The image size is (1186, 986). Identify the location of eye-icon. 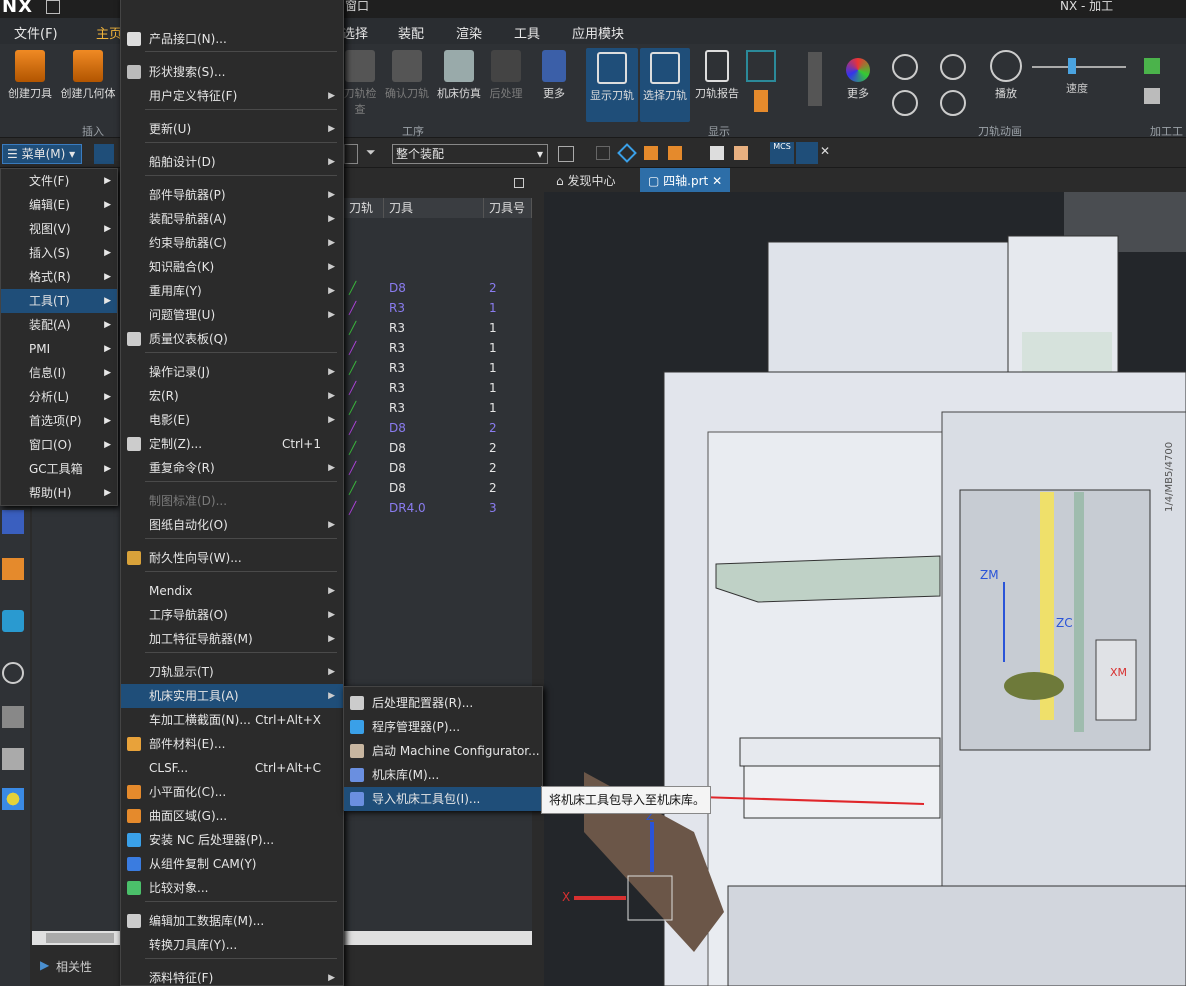
(807, 153).